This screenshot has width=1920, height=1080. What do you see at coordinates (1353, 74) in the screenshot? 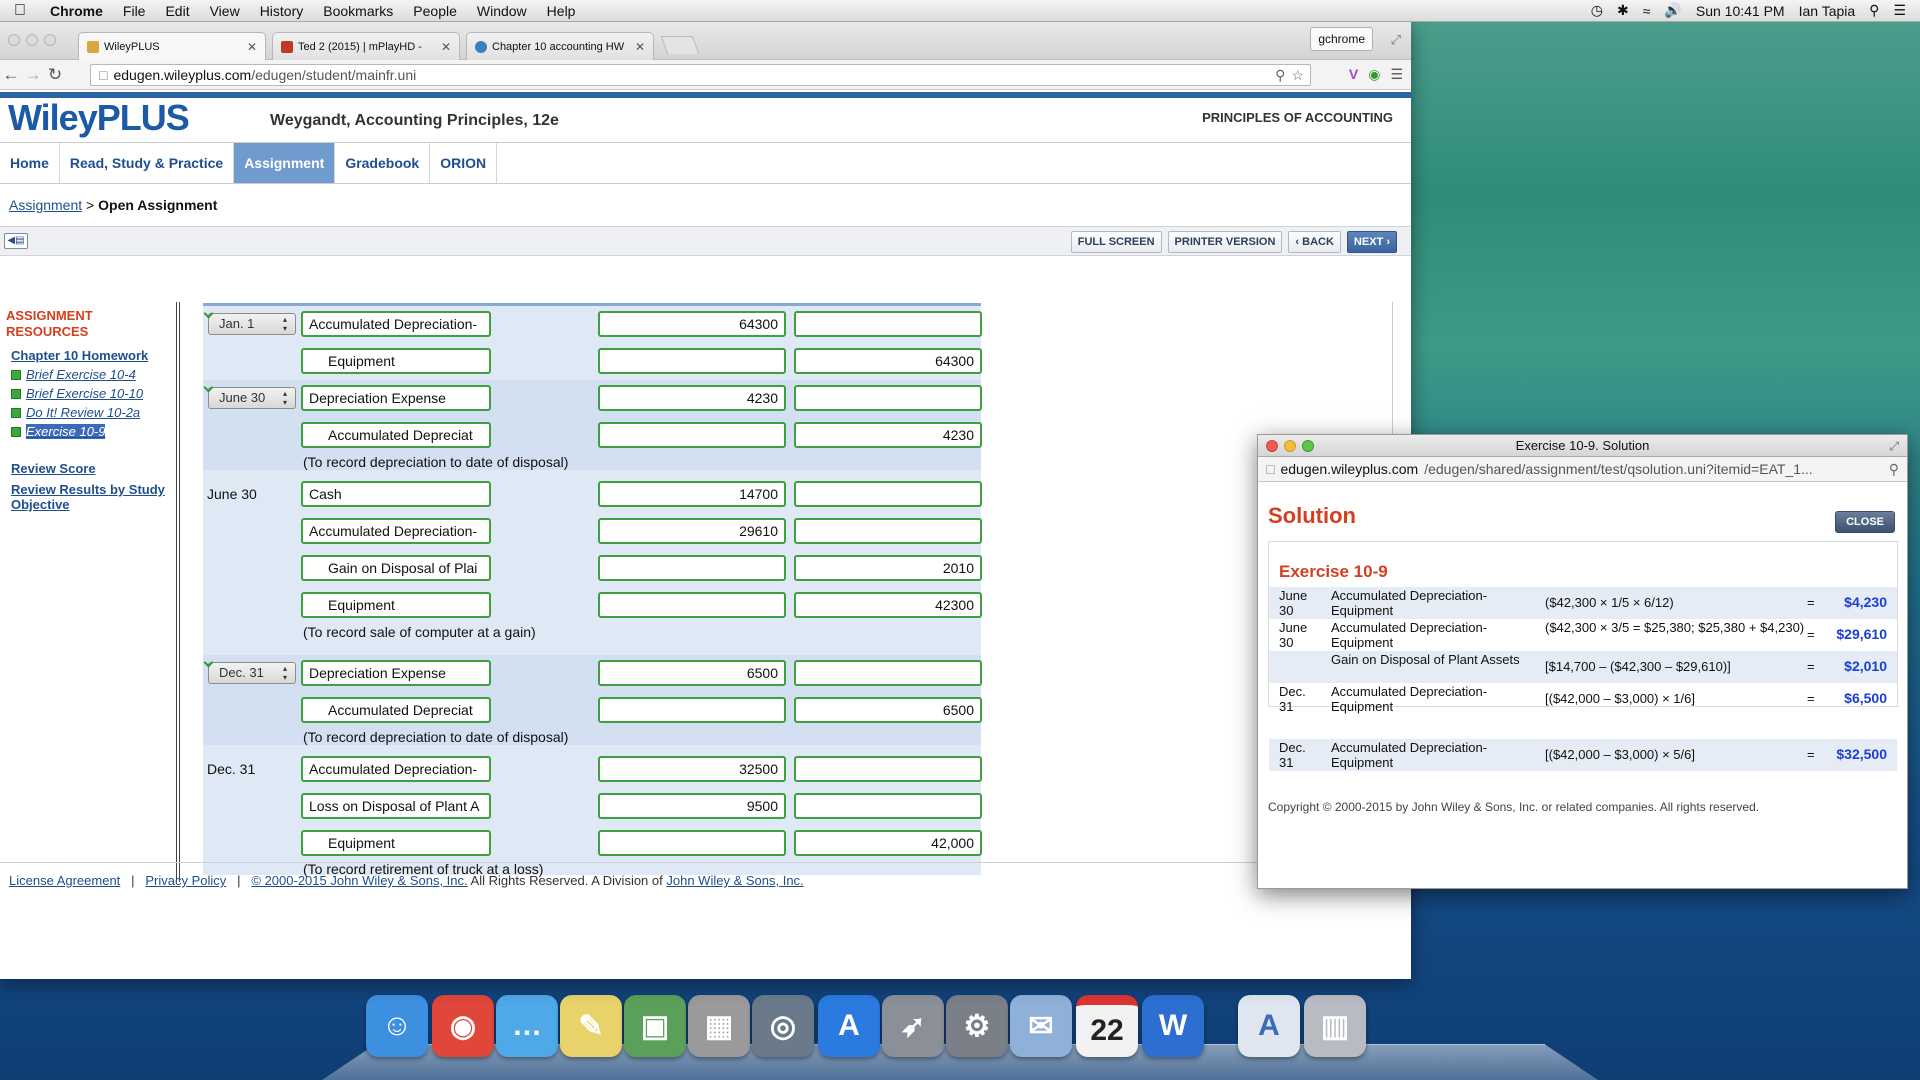
I see `extension-v-icon: V` at bounding box center [1353, 74].